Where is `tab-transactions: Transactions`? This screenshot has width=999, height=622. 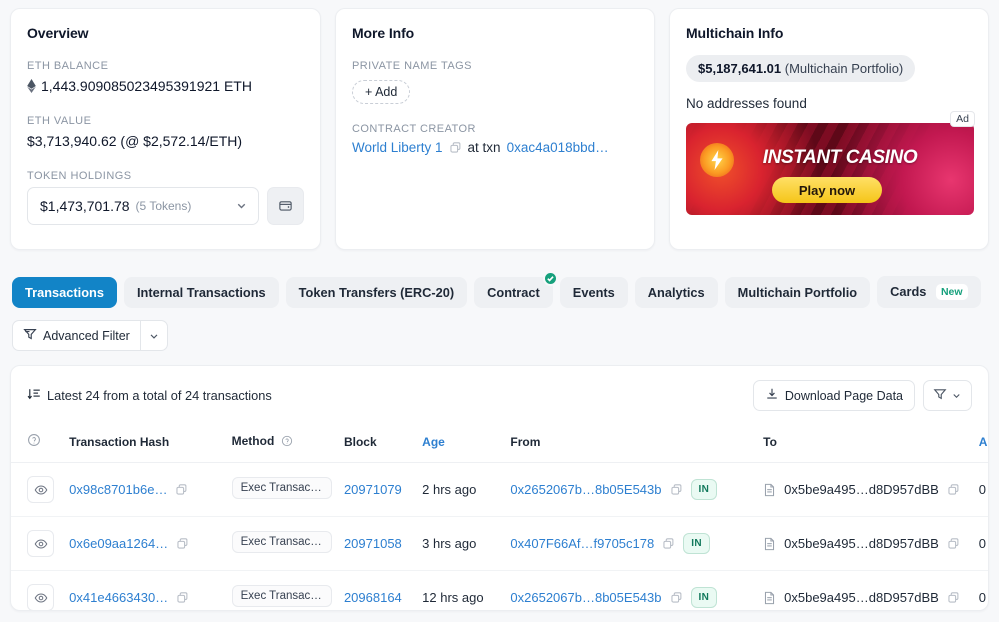 tab-transactions: Transactions is located at coordinates (64, 292).